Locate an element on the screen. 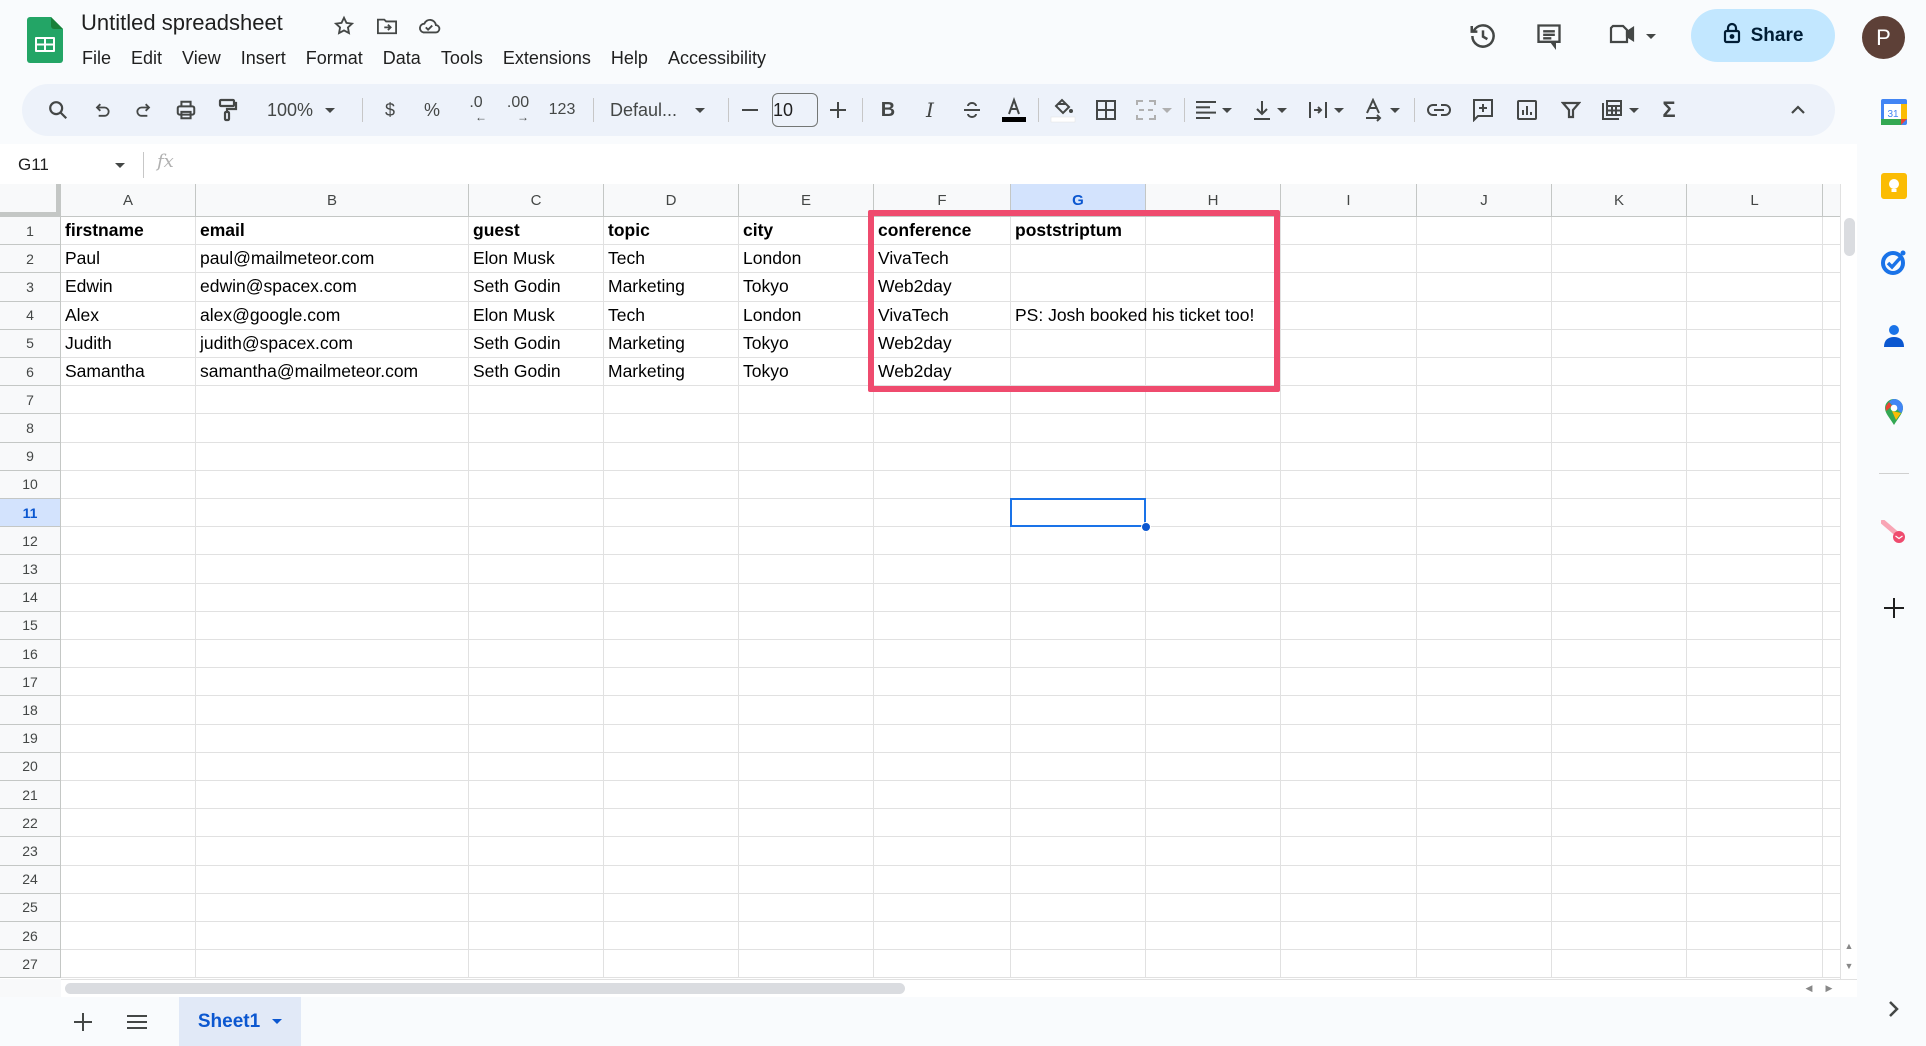 The image size is (1926, 1046). row-header-18: 18 is located at coordinates (30, 710).